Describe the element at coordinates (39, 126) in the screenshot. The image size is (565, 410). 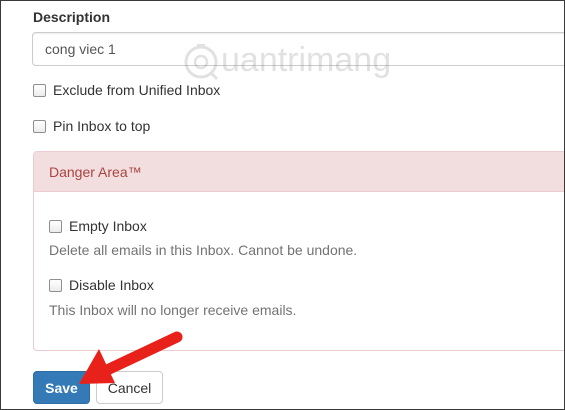
I see `pin-inbox-checkbox` at that location.